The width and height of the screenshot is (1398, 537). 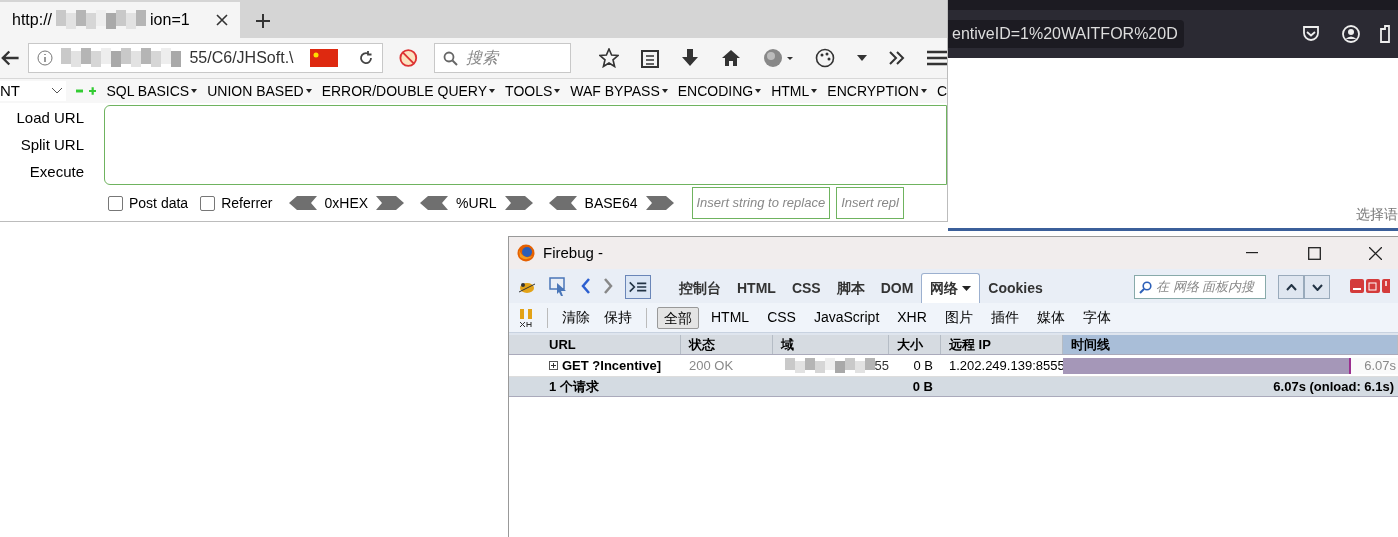 I want to click on tab-title: ion=1, so click(x=170, y=19).